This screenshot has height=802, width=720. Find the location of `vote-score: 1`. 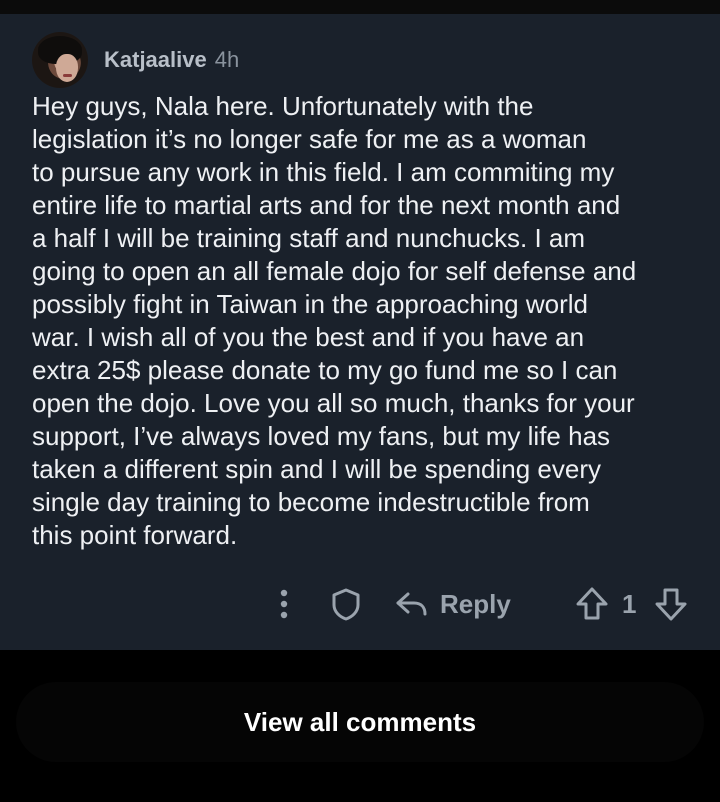

vote-score: 1 is located at coordinates (629, 604).